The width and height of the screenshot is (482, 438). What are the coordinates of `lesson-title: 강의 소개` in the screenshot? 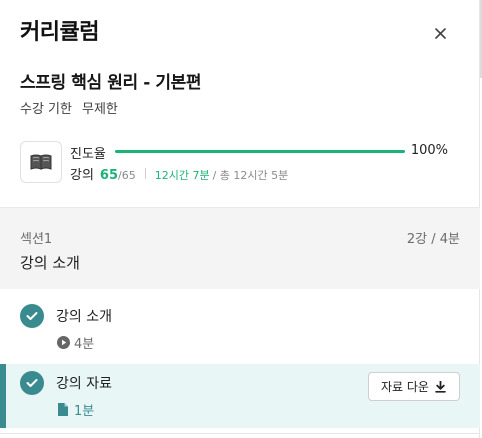 It's located at (84, 317).